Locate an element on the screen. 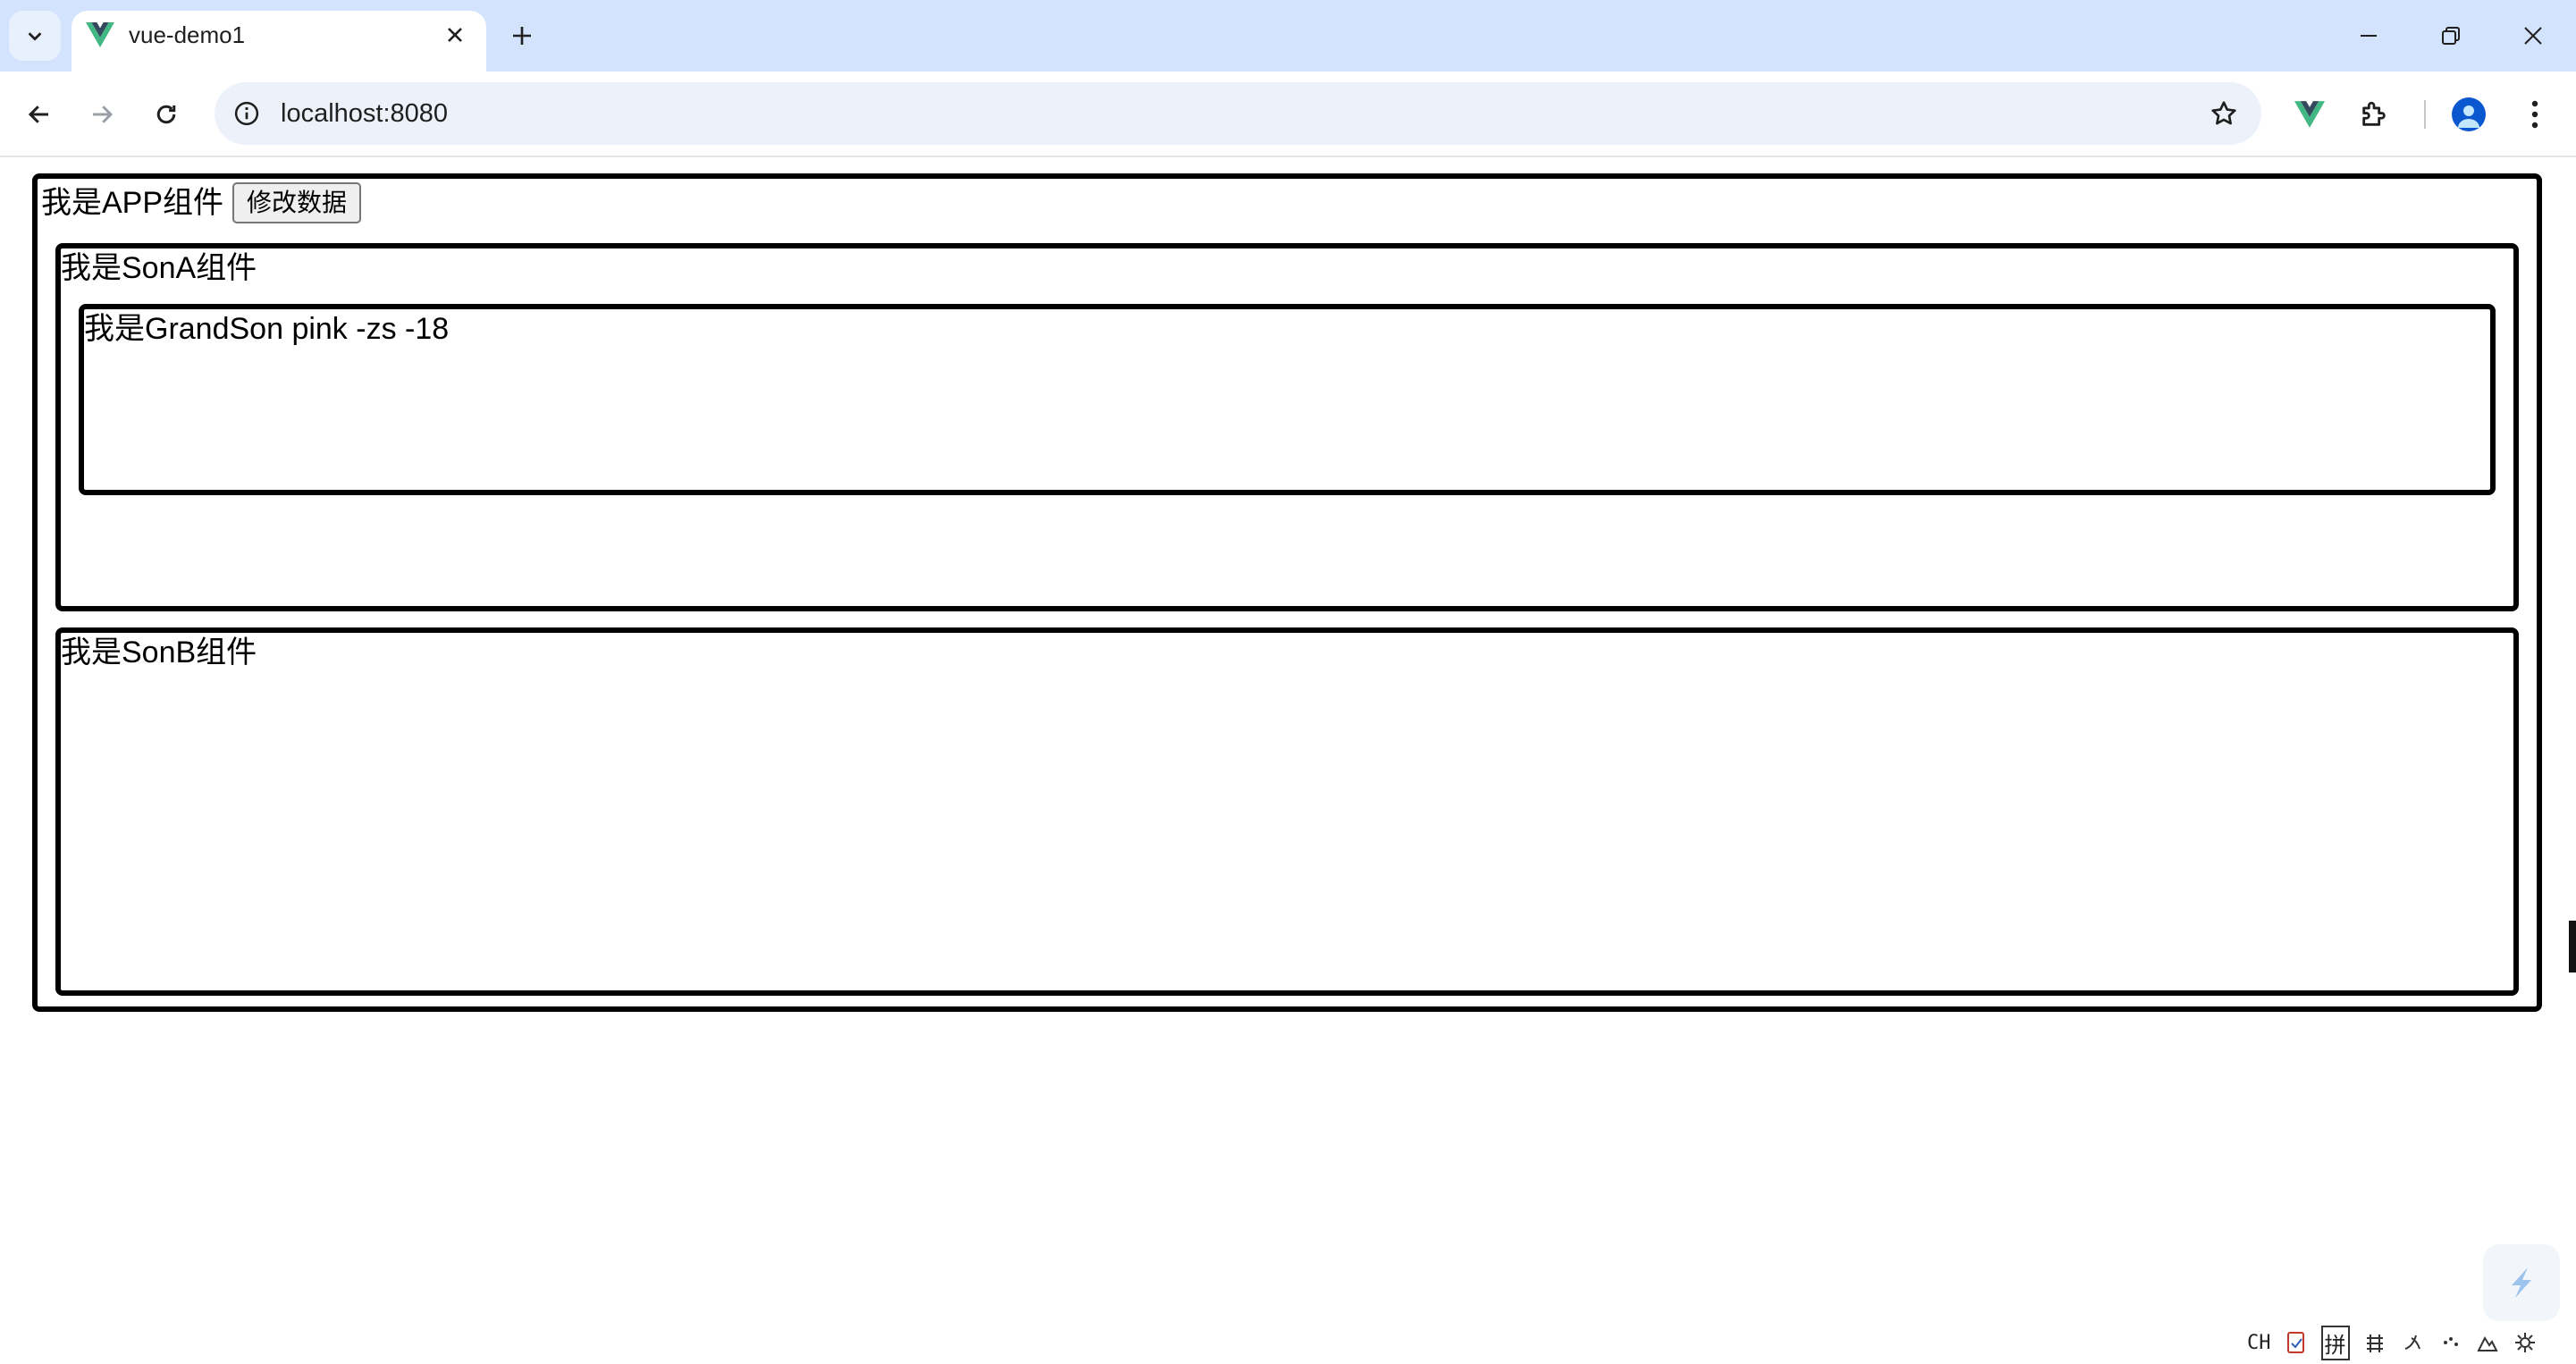 This screenshot has width=2576, height=1364. address-bar: localhost:8080 is located at coordinates (1238, 113).